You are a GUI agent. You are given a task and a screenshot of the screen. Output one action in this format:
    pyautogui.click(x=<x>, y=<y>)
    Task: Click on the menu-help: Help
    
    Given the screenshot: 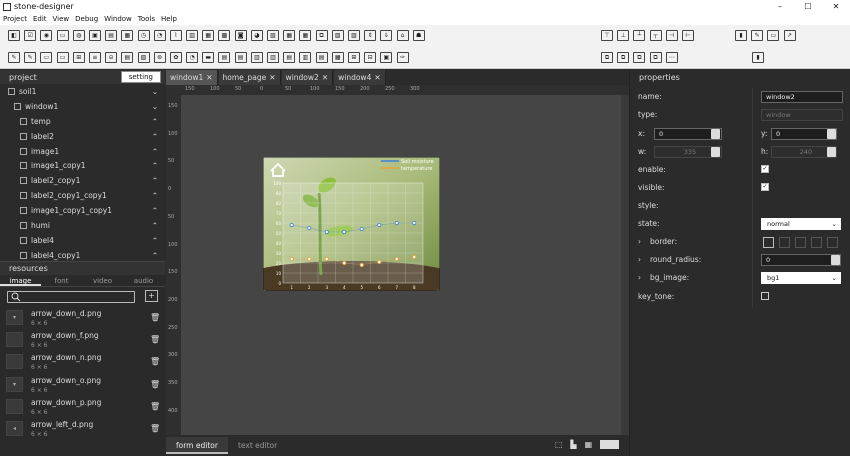 What is the action you would take?
    pyautogui.click(x=169, y=19)
    